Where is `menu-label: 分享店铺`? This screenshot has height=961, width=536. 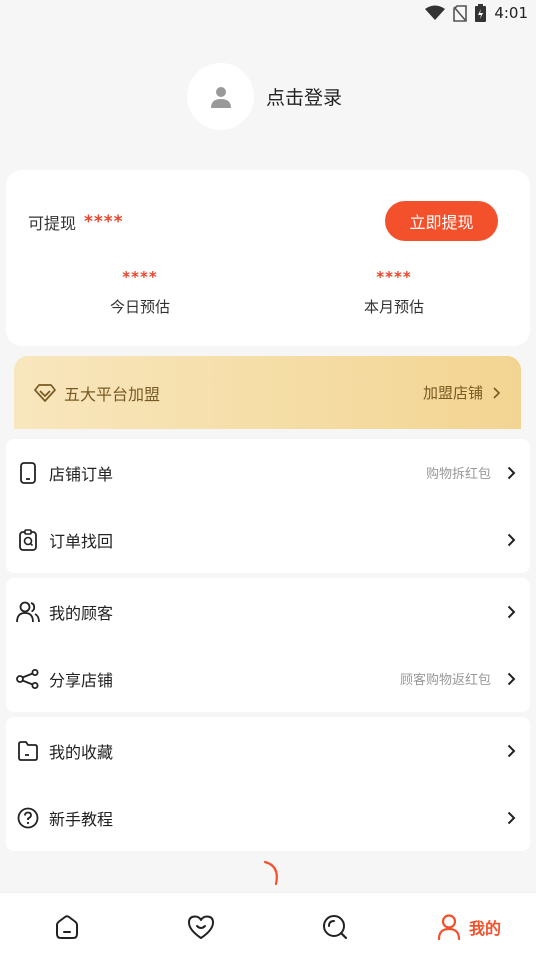 menu-label: 分享店铺 is located at coordinates (81, 680).